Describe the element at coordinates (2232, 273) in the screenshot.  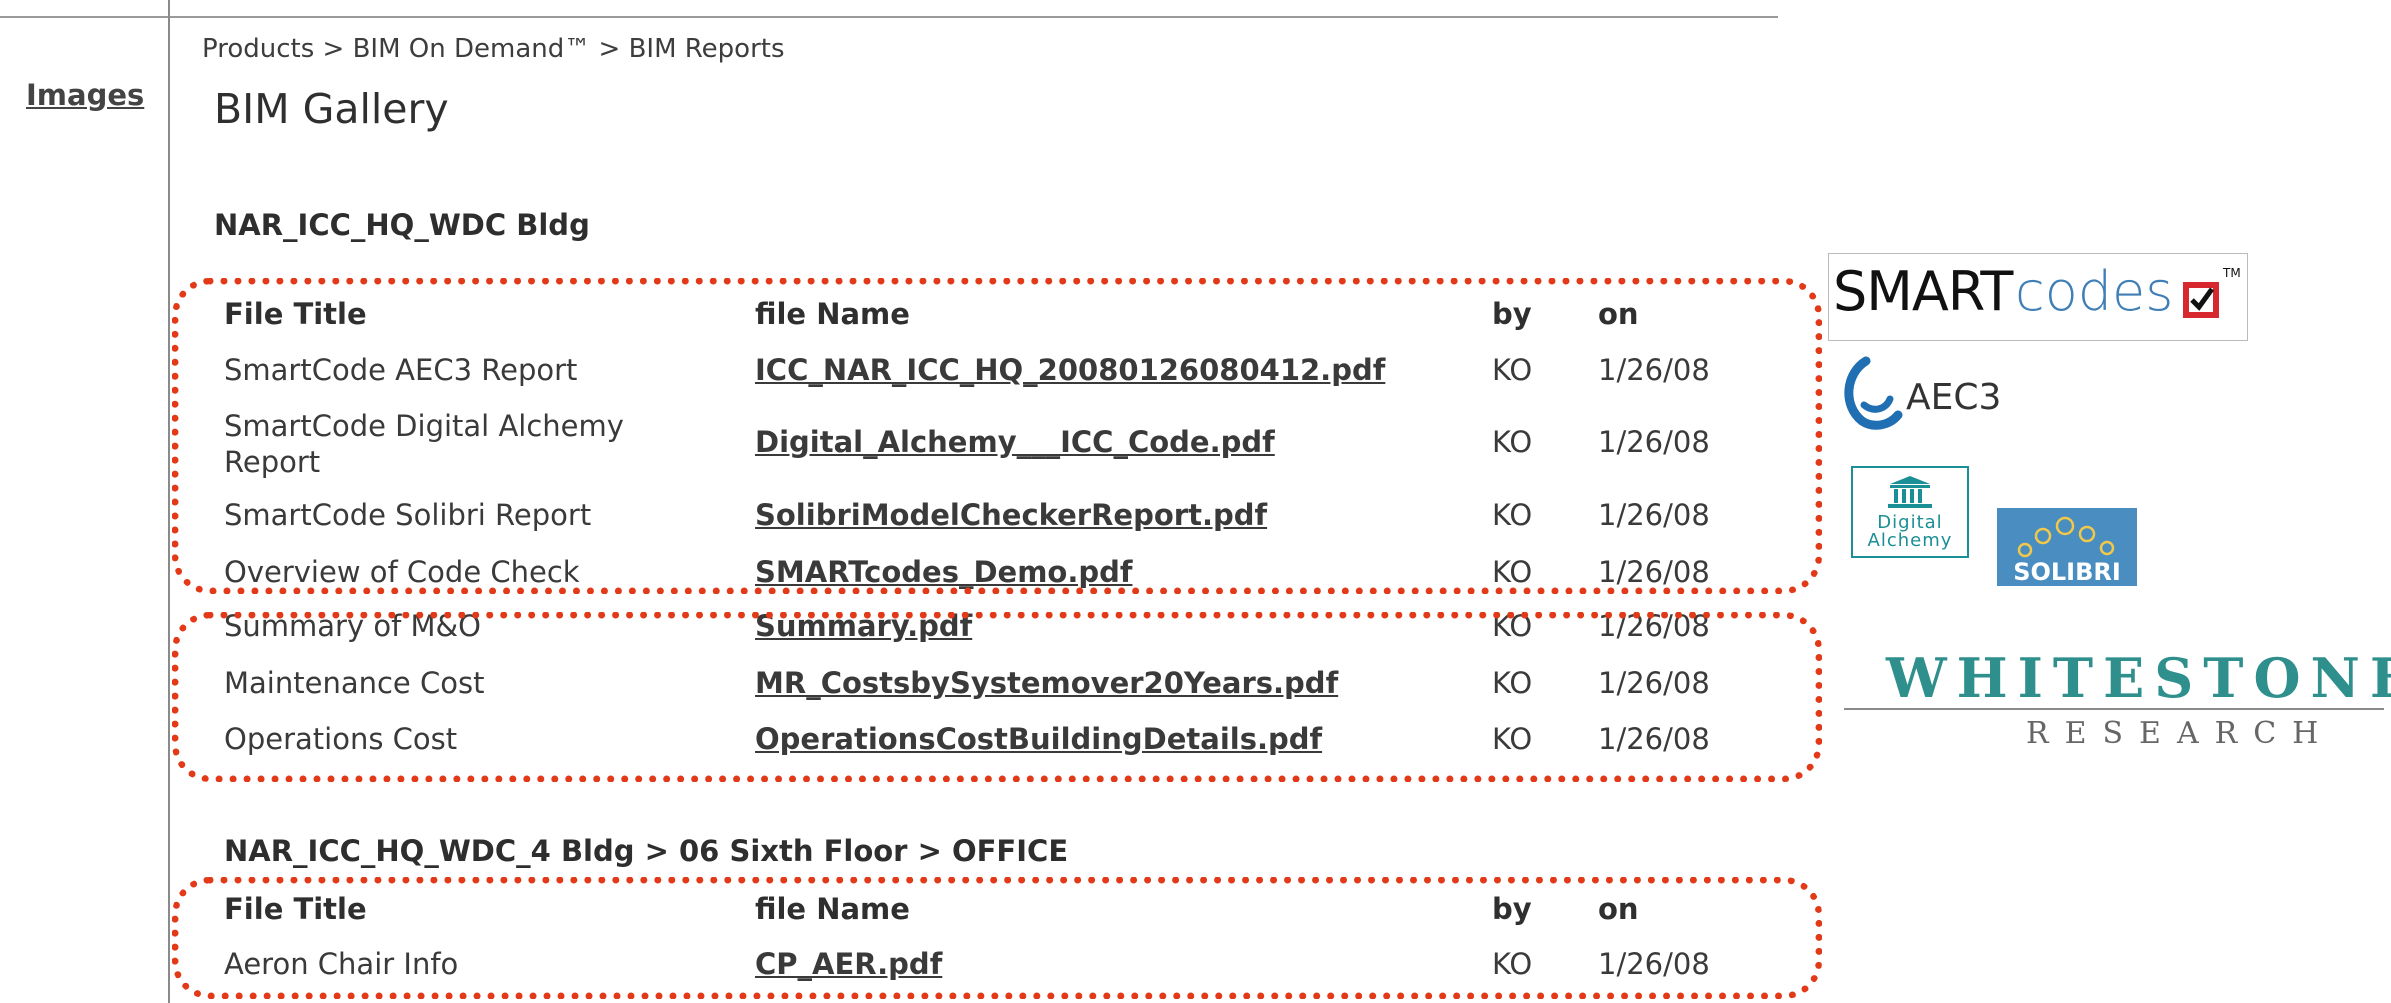
I see `trademark-mark: TM` at that location.